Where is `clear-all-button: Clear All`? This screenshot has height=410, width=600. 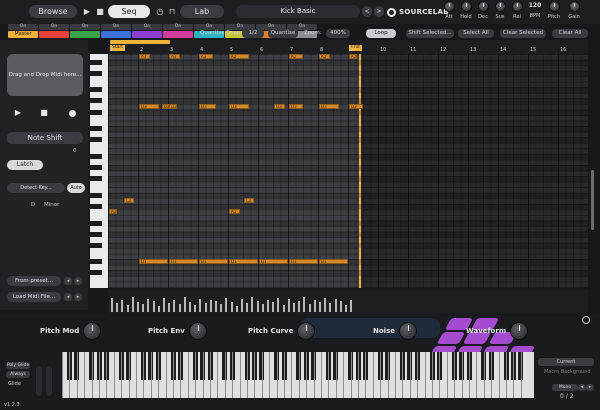 clear-all-button: Clear All is located at coordinates (570, 33).